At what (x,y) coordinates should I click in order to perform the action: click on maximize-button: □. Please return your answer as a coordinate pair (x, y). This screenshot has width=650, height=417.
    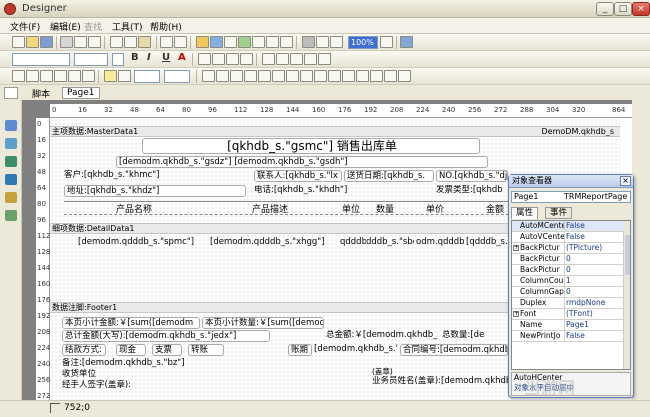
    Looking at the image, I should click on (623, 9).